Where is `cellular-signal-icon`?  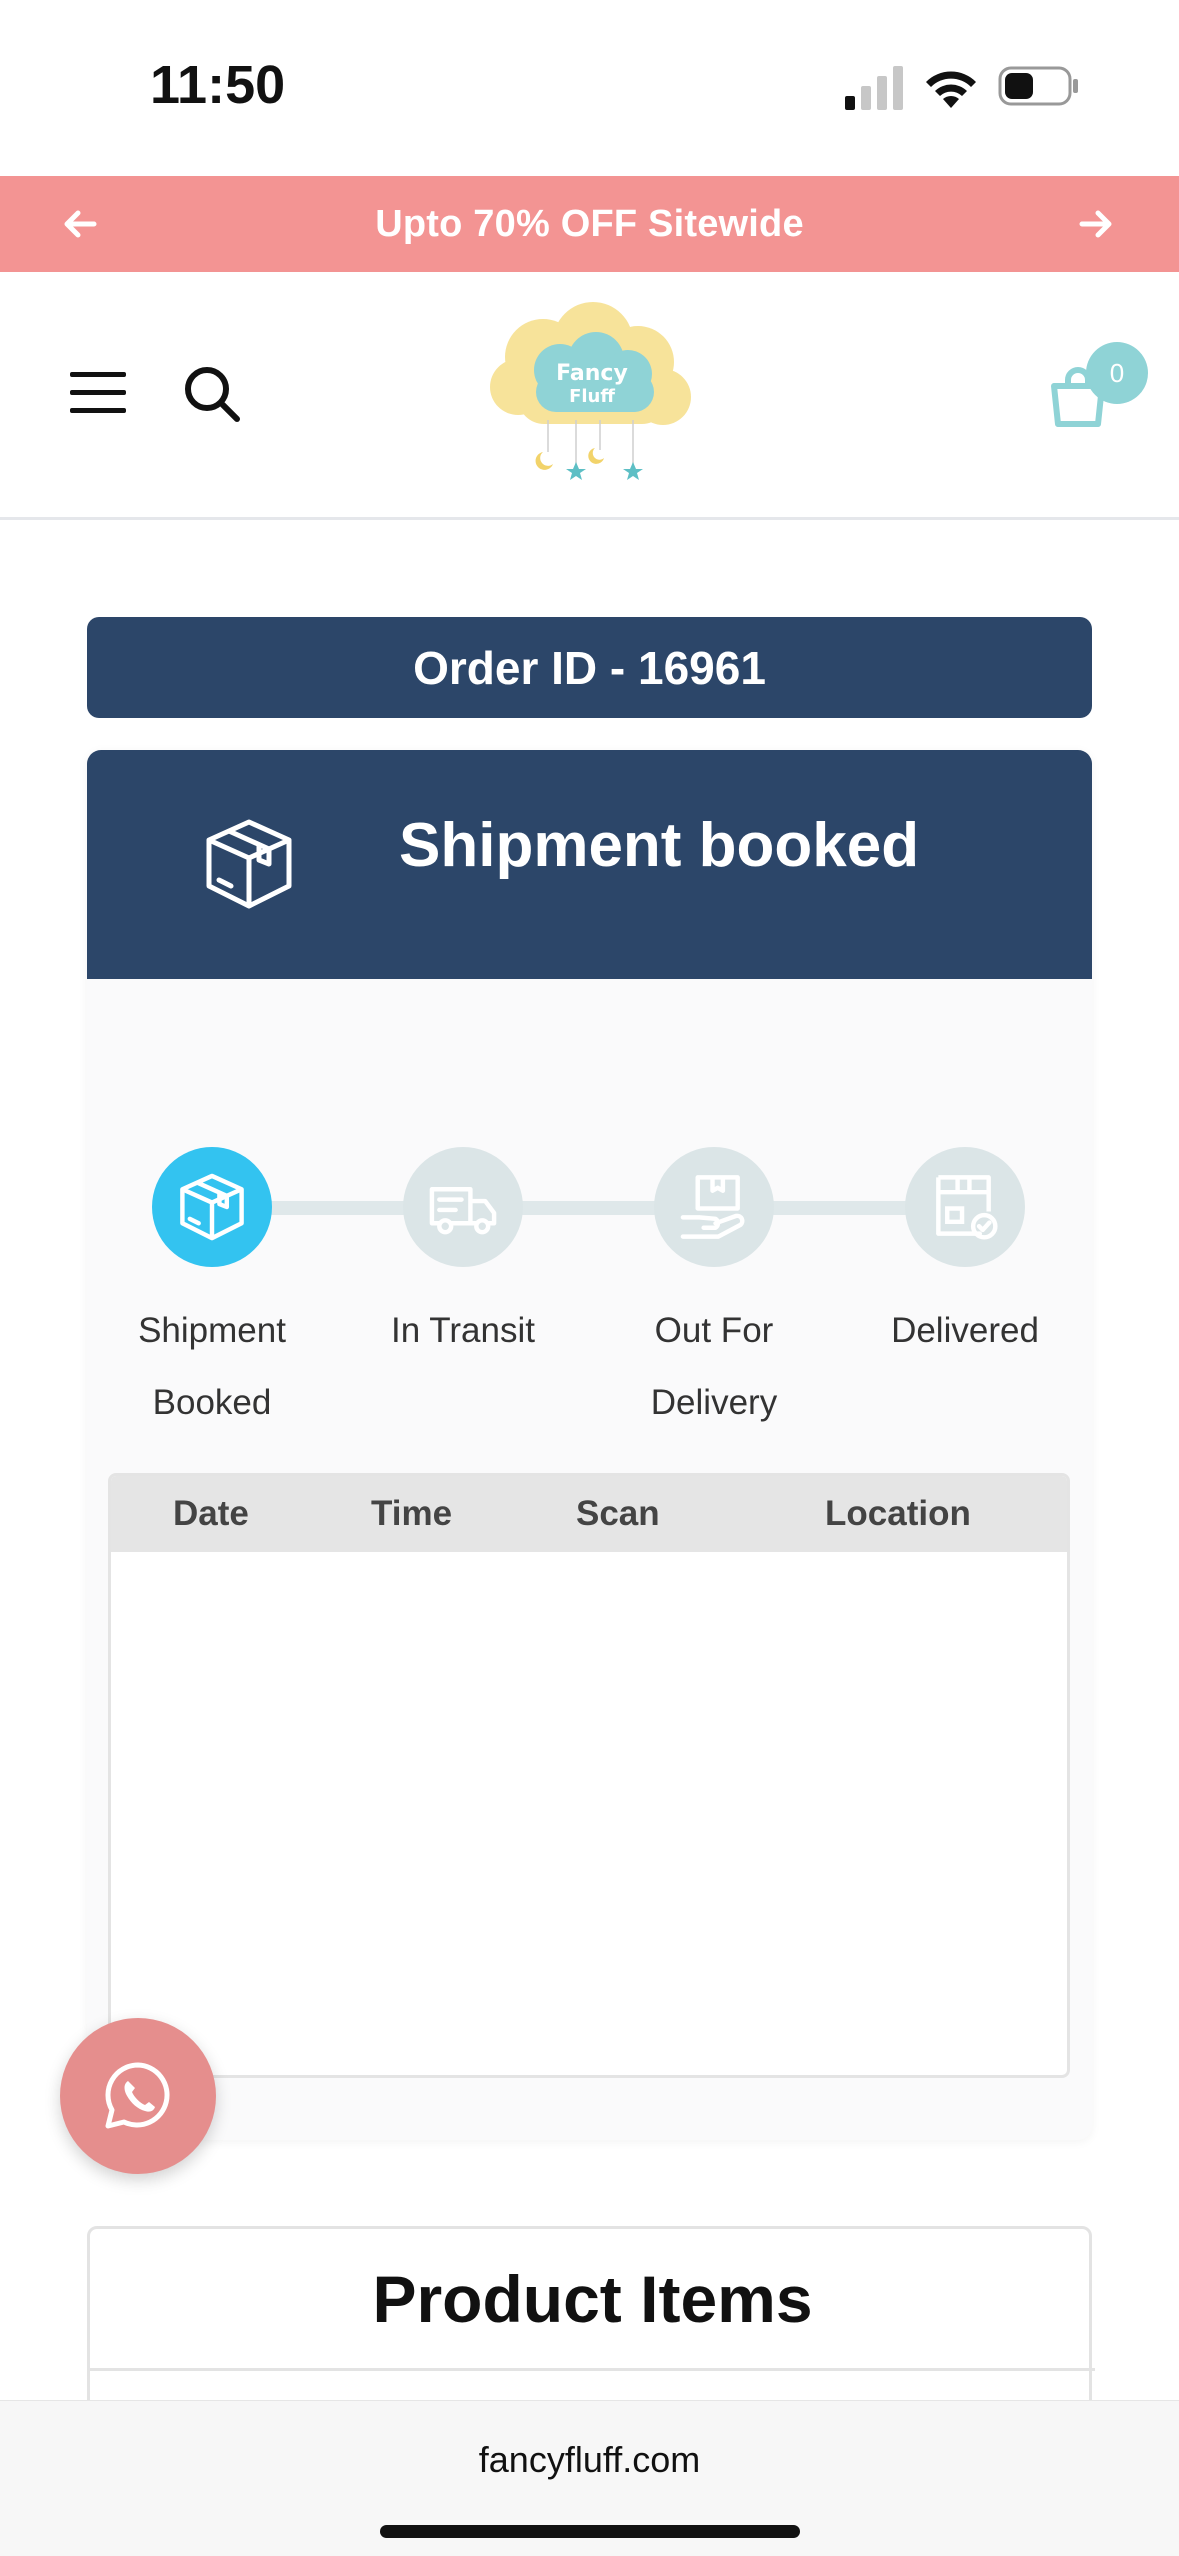 cellular-signal-icon is located at coordinates (874, 88).